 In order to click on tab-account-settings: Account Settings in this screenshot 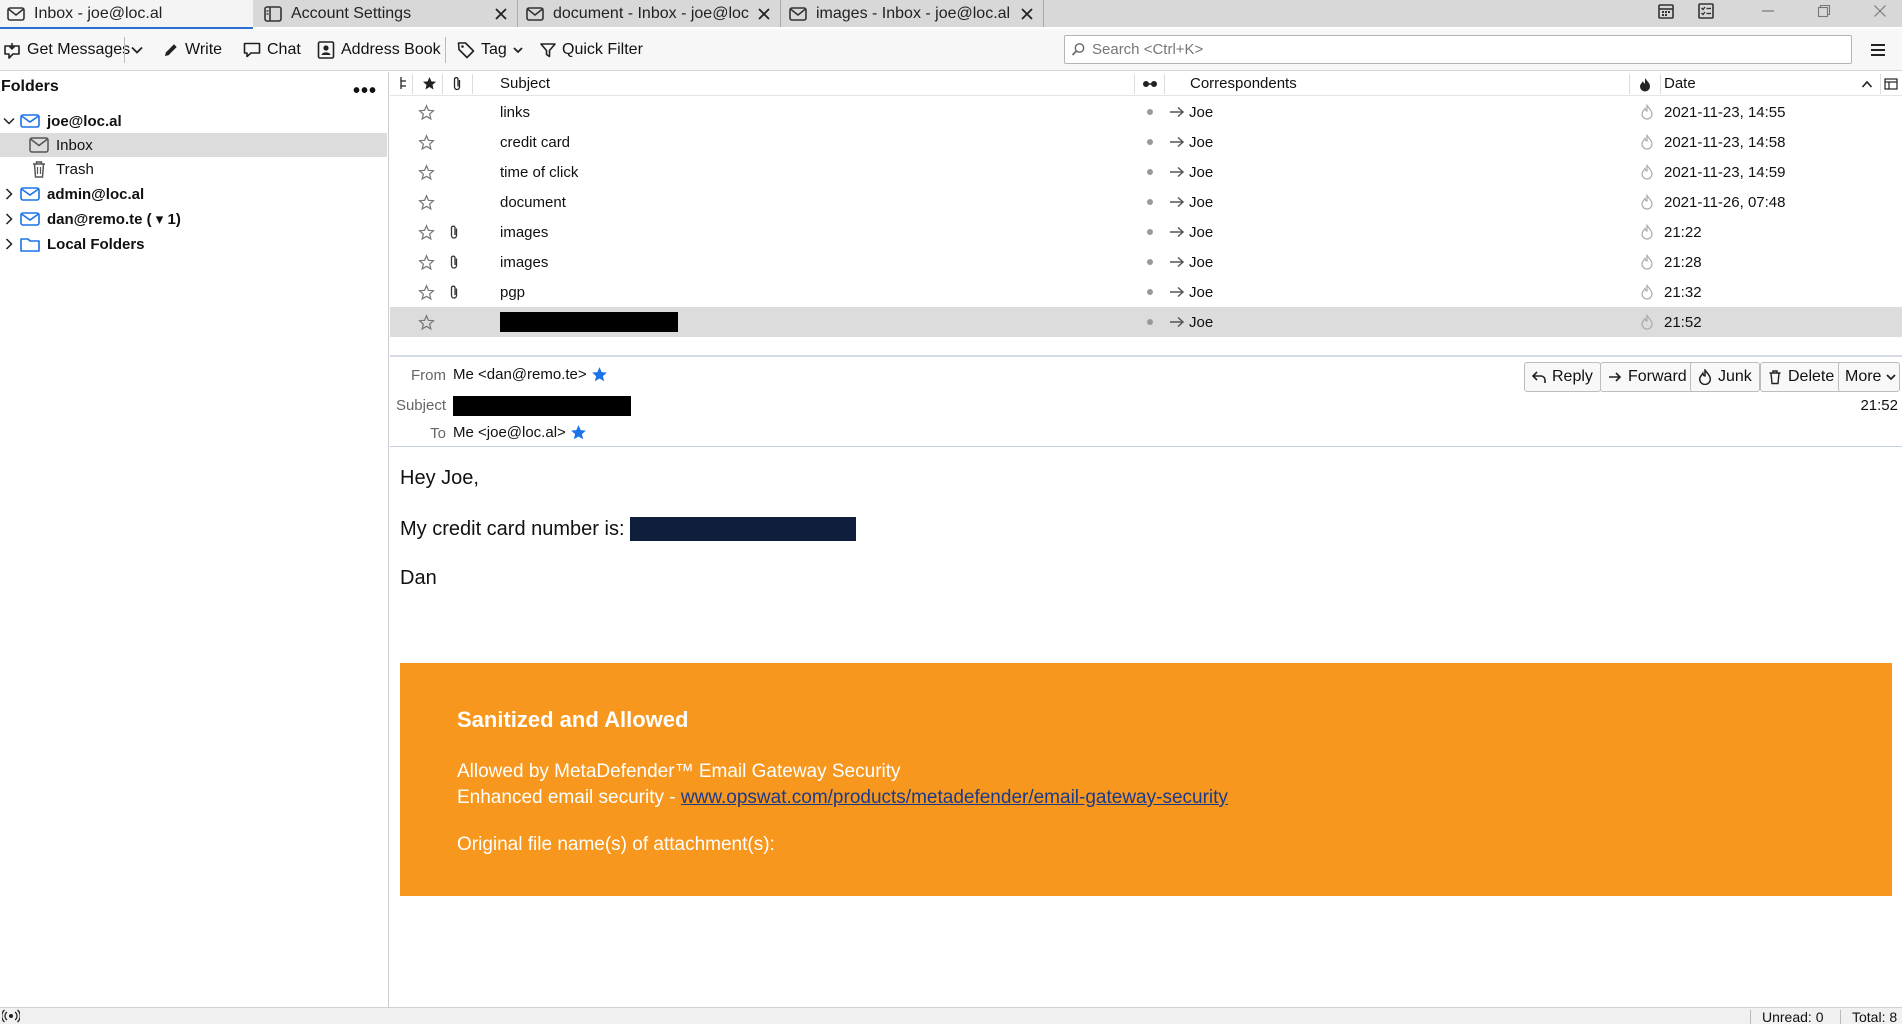, I will do `click(387, 13)`.